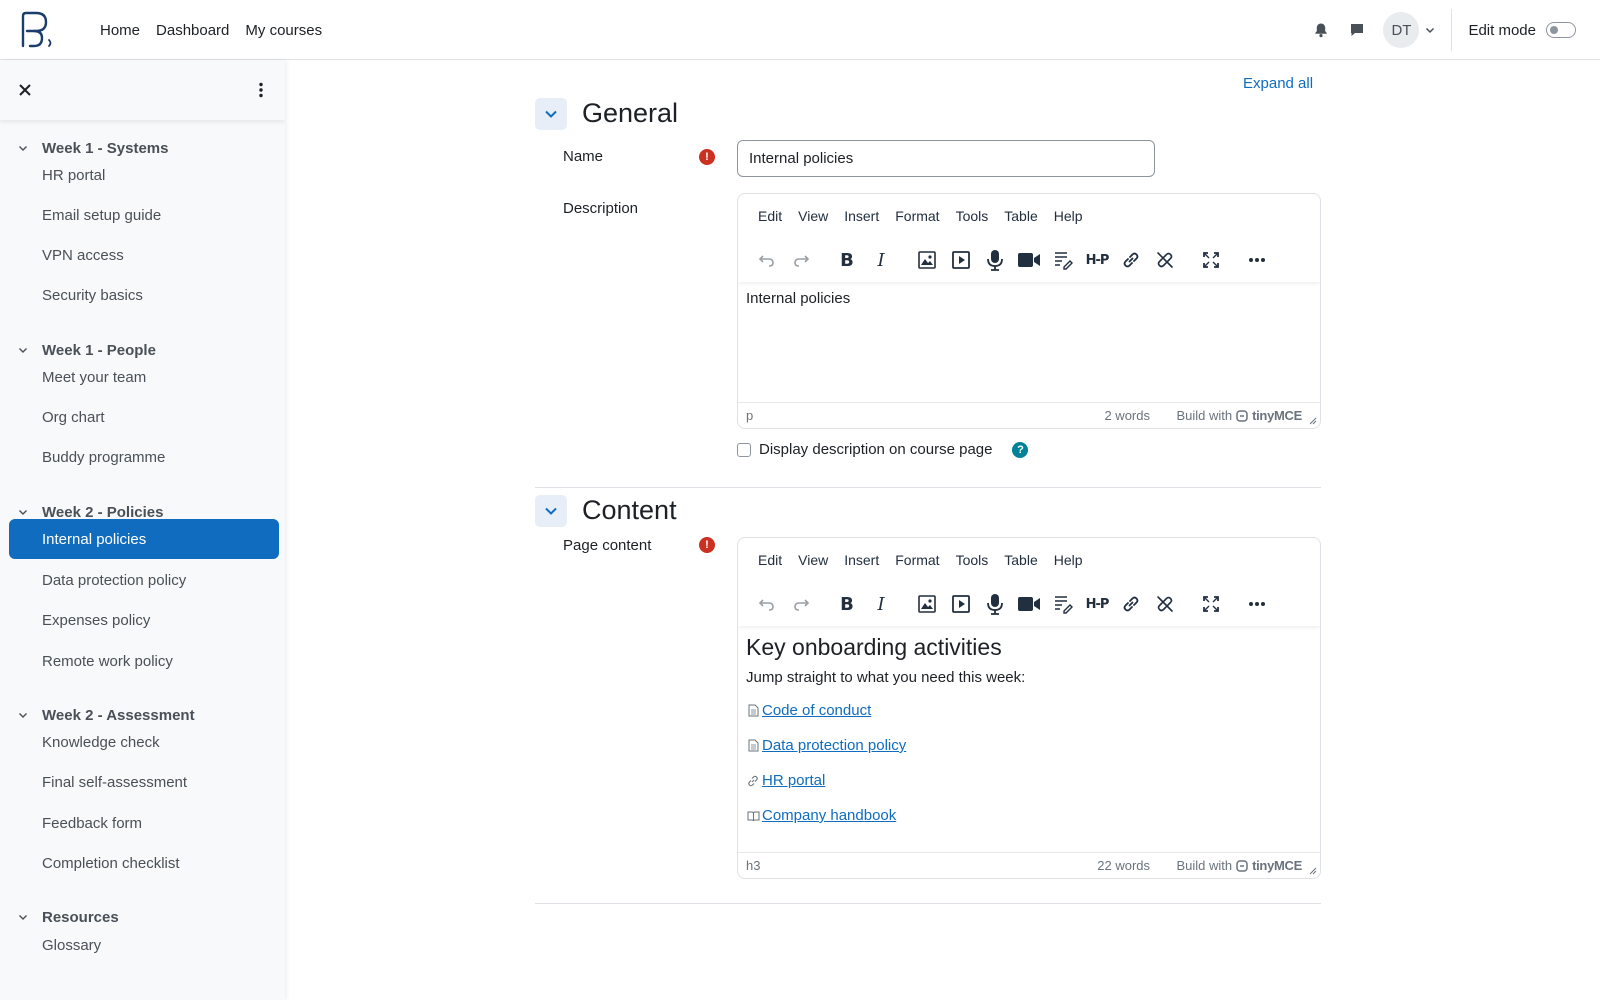  What do you see at coordinates (946, 158) in the screenshot?
I see `name-input: Internal policies` at bounding box center [946, 158].